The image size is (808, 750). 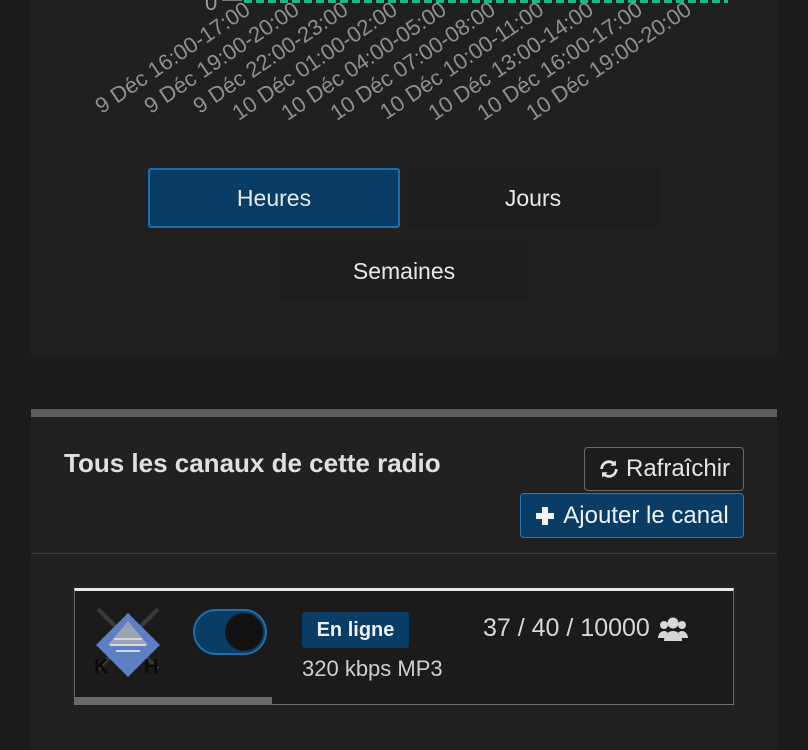 I want to click on channels-separator, so click(x=404, y=553).